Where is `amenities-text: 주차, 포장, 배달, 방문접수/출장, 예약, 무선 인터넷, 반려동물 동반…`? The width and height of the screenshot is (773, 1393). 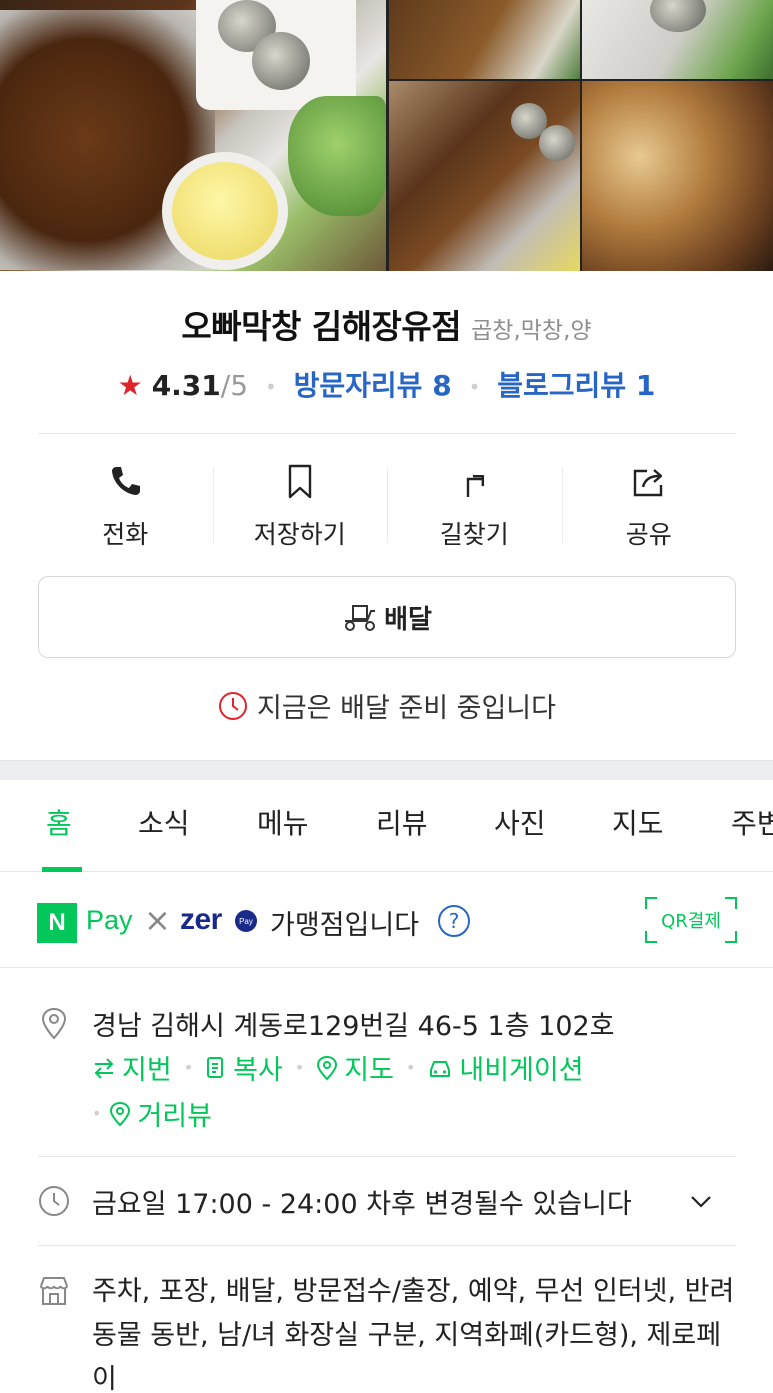
amenities-text: 주차, 포장, 배달, 방문접수/출장, 예약, 무선 인터넷, 반려동물 동반… is located at coordinates (413, 1334).